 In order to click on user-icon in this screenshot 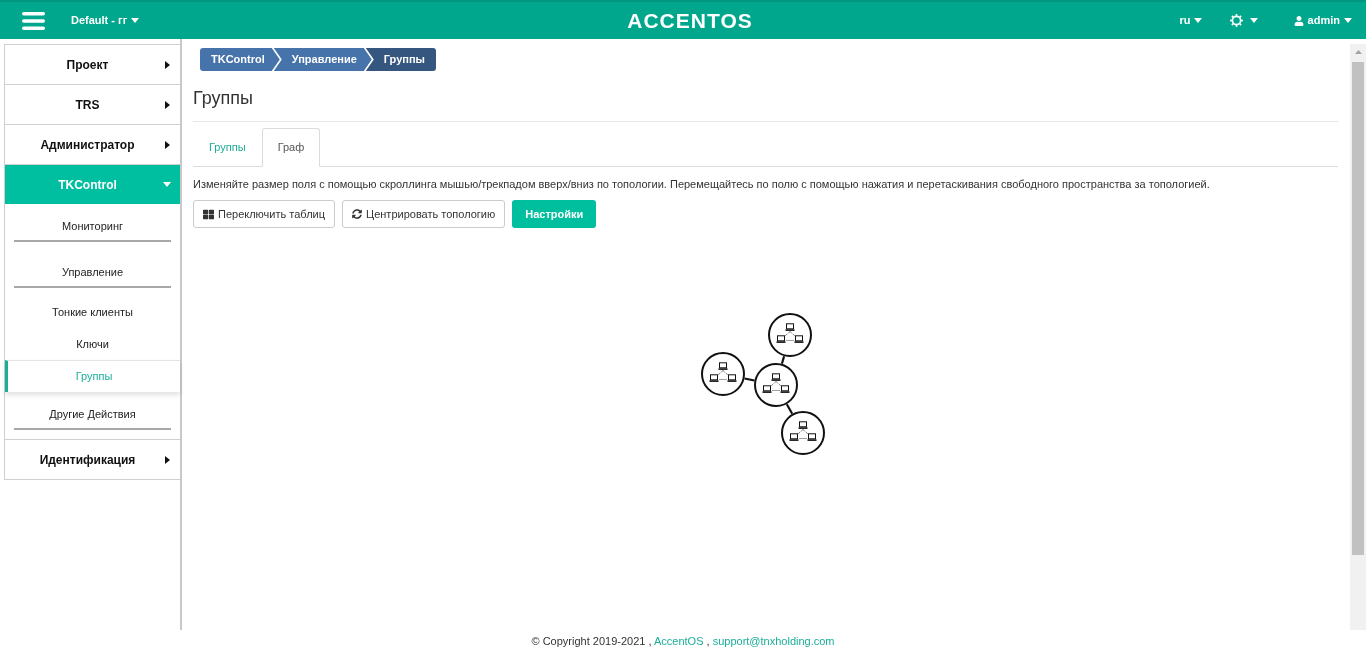, I will do `click(1298, 20)`.